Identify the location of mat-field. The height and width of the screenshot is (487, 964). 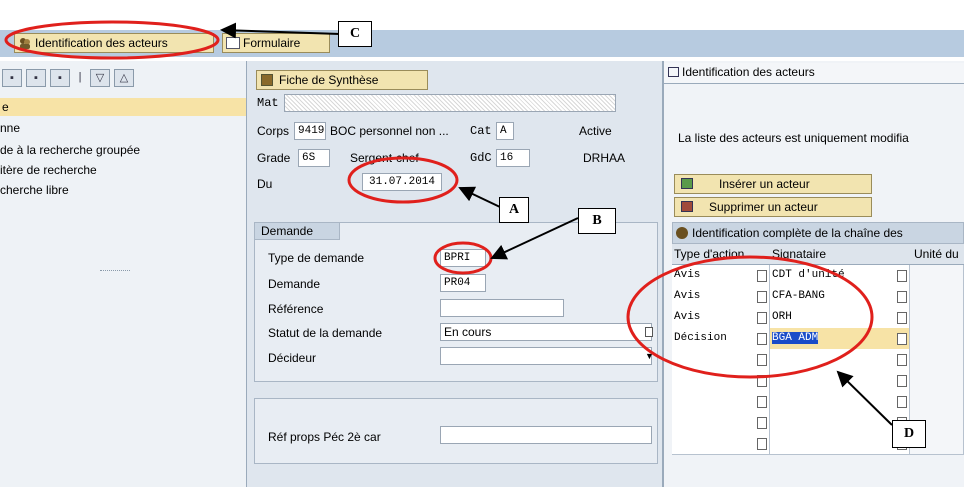
(450, 103).